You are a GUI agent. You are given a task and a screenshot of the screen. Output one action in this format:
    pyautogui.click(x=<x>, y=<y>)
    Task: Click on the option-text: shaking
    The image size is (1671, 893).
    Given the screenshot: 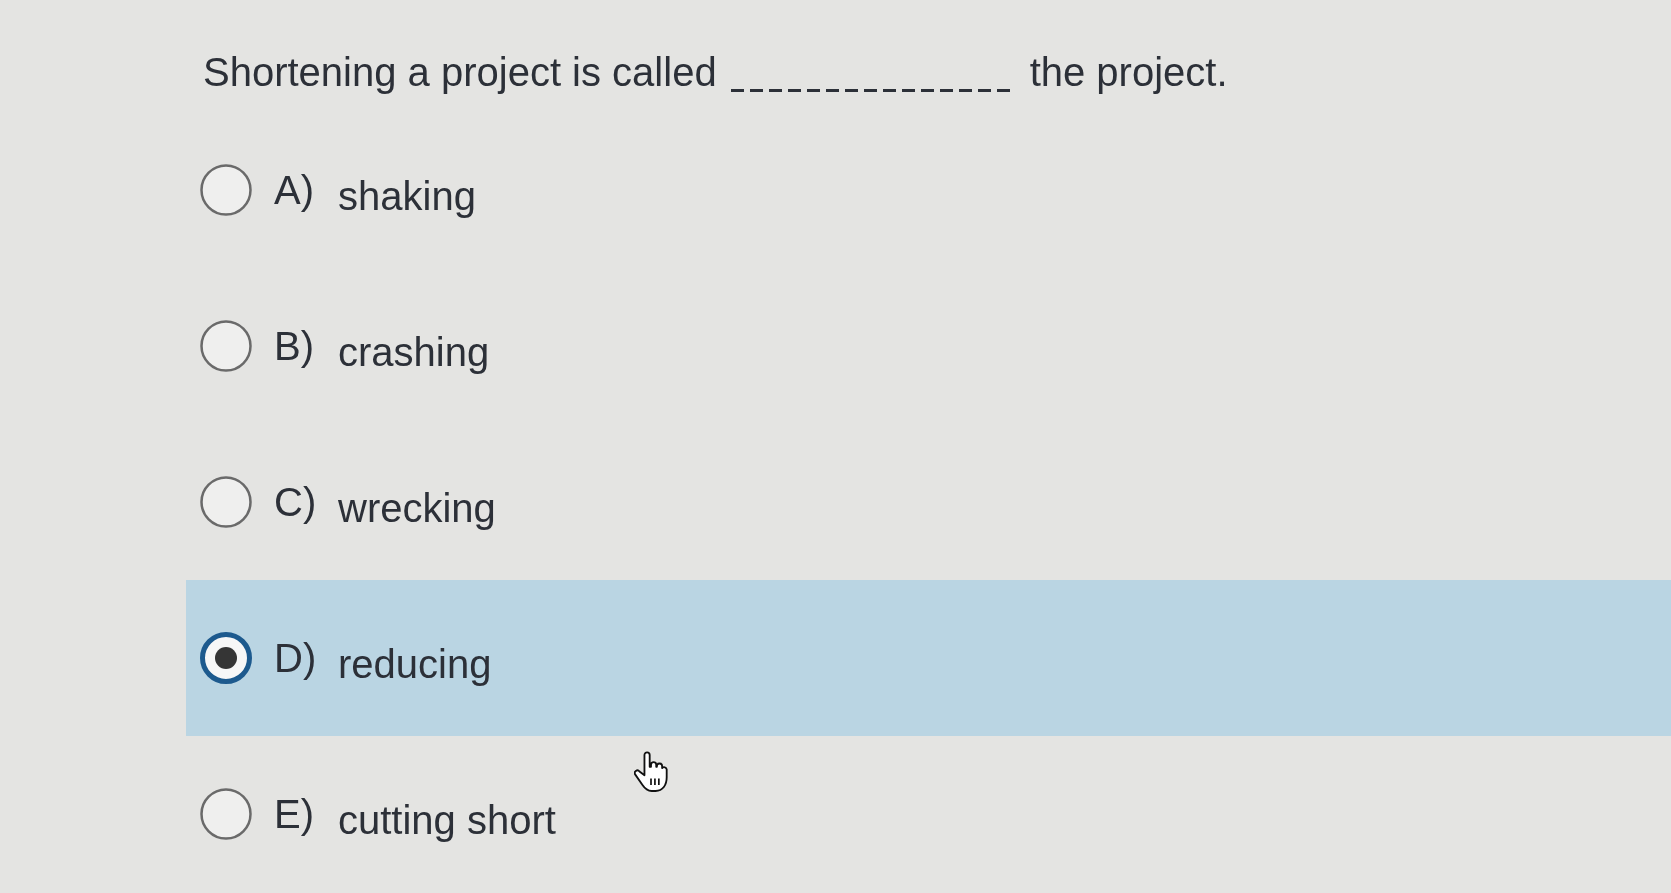 What is the action you would take?
    pyautogui.click(x=407, y=196)
    